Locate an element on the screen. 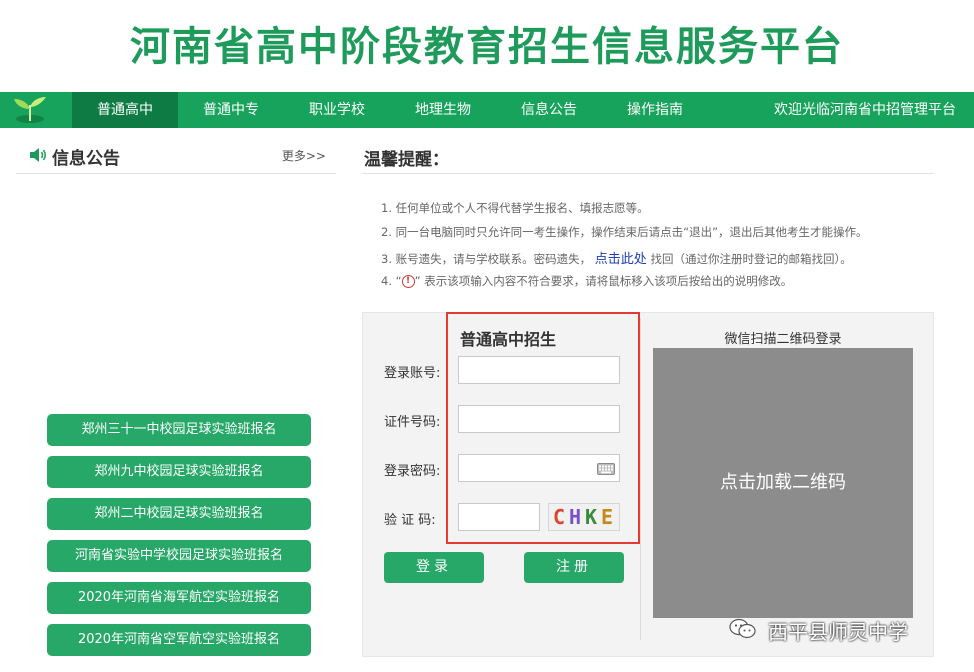 The width and height of the screenshot is (974, 672). id-number-label: 证件号码: is located at coordinates (412, 422).